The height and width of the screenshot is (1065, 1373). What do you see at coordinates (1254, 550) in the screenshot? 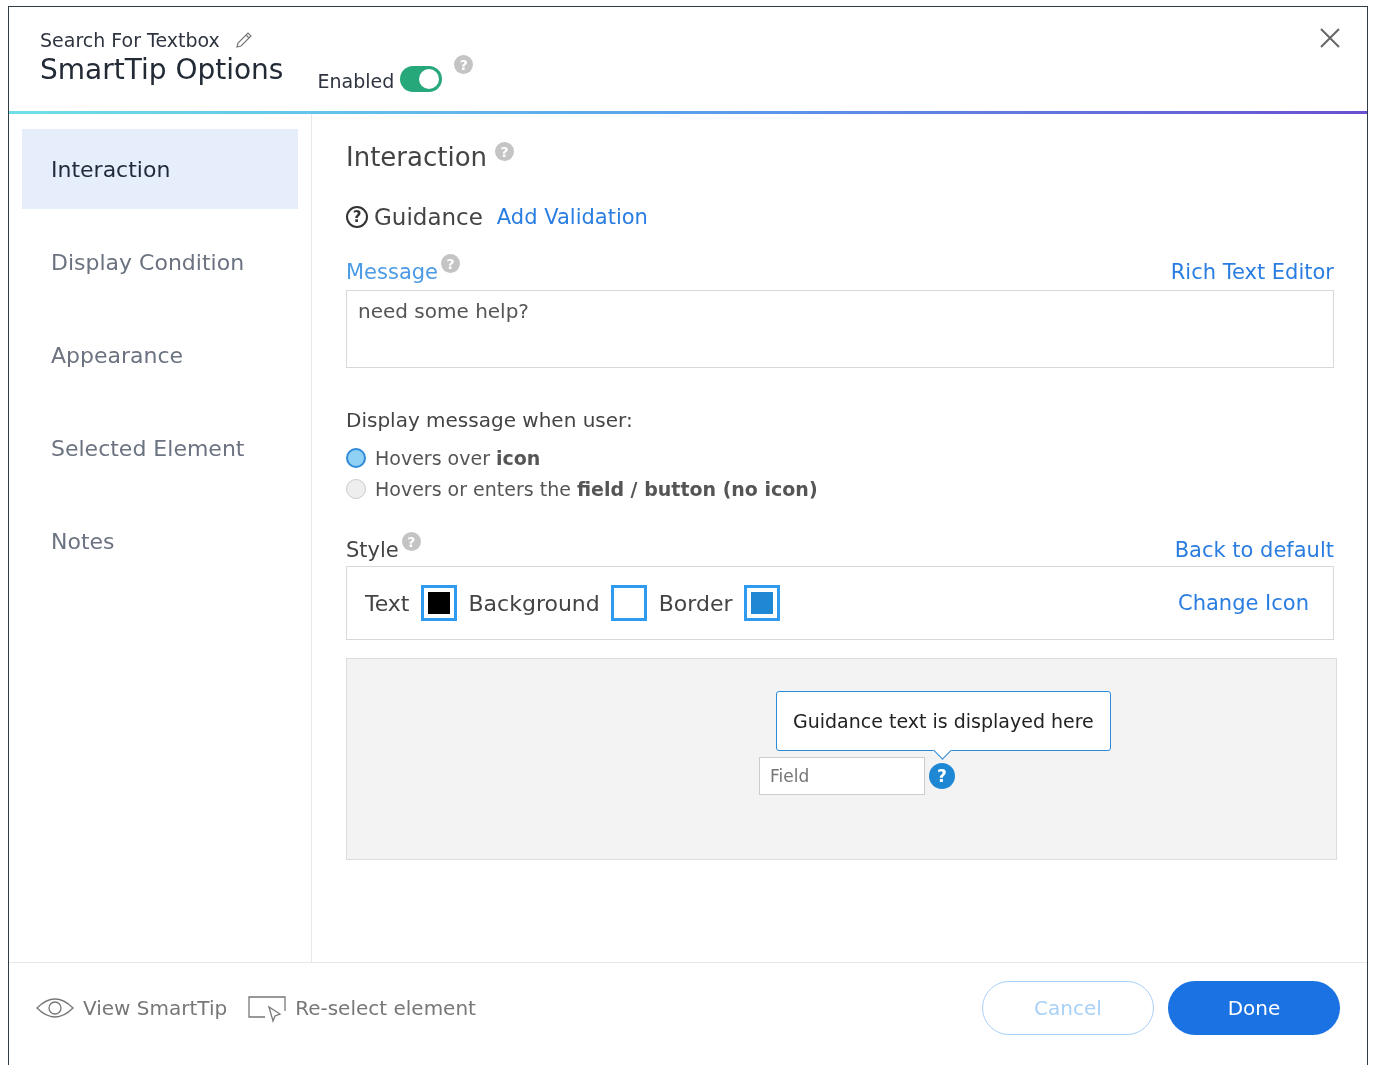
I see `back-to-default-link: Back to default` at bounding box center [1254, 550].